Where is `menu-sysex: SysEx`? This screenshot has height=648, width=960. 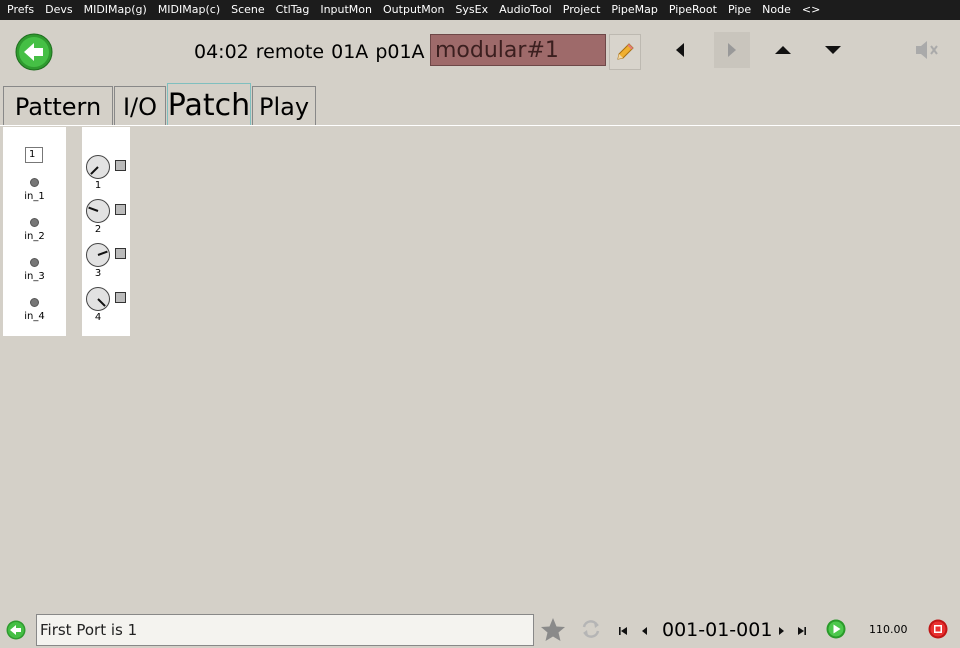 menu-sysex: SysEx is located at coordinates (468, 10).